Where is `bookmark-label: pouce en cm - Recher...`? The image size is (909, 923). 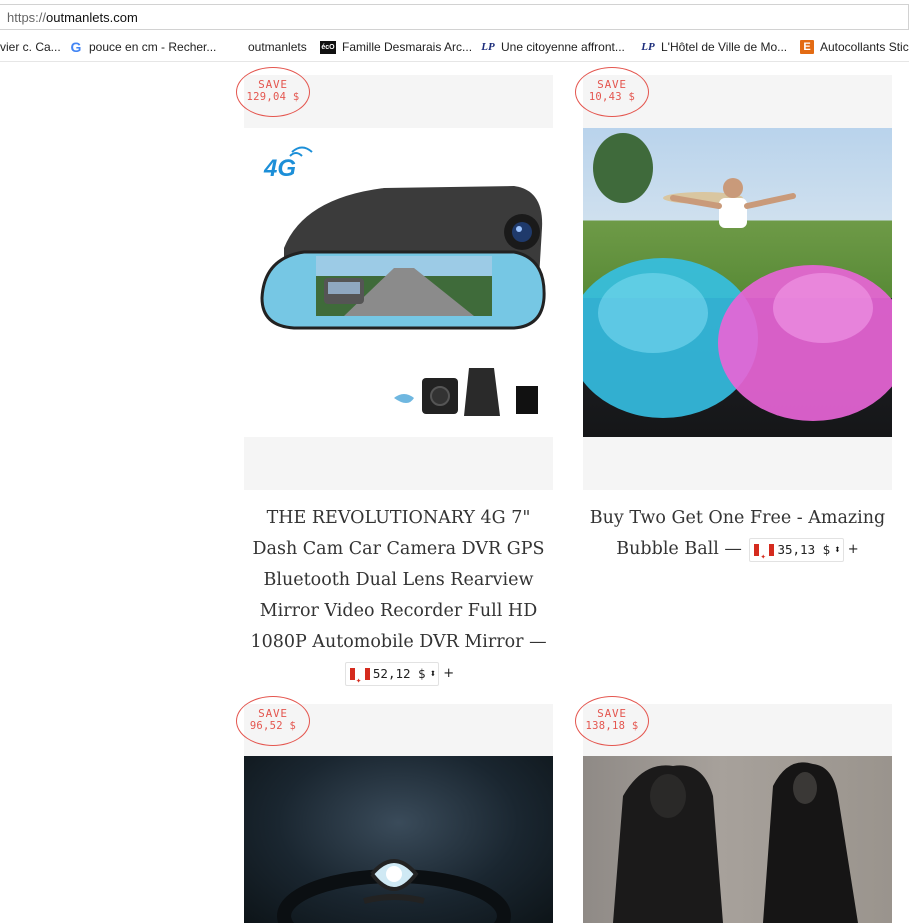
bookmark-label: pouce en cm - Recher... is located at coordinates (153, 47).